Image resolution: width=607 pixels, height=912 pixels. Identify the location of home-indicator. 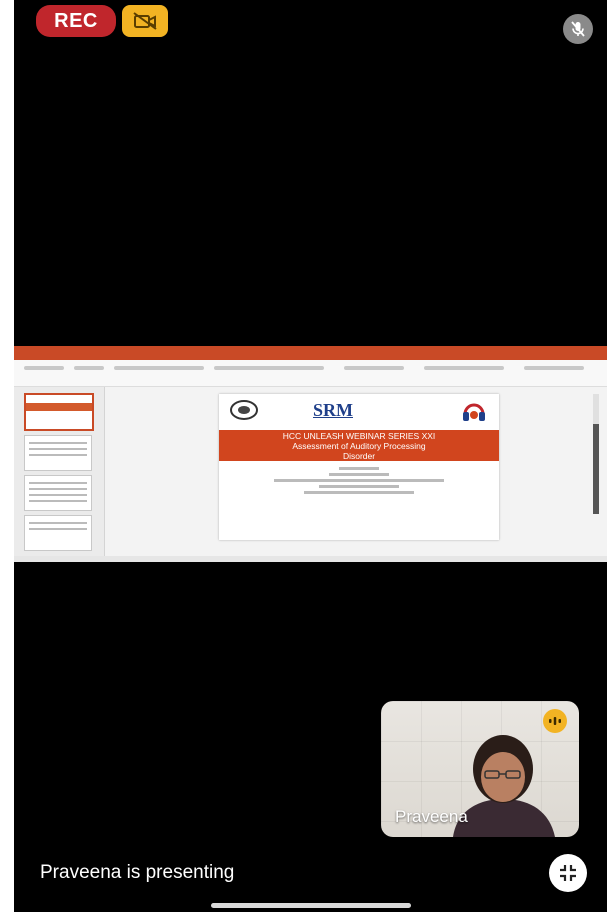
(311, 905).